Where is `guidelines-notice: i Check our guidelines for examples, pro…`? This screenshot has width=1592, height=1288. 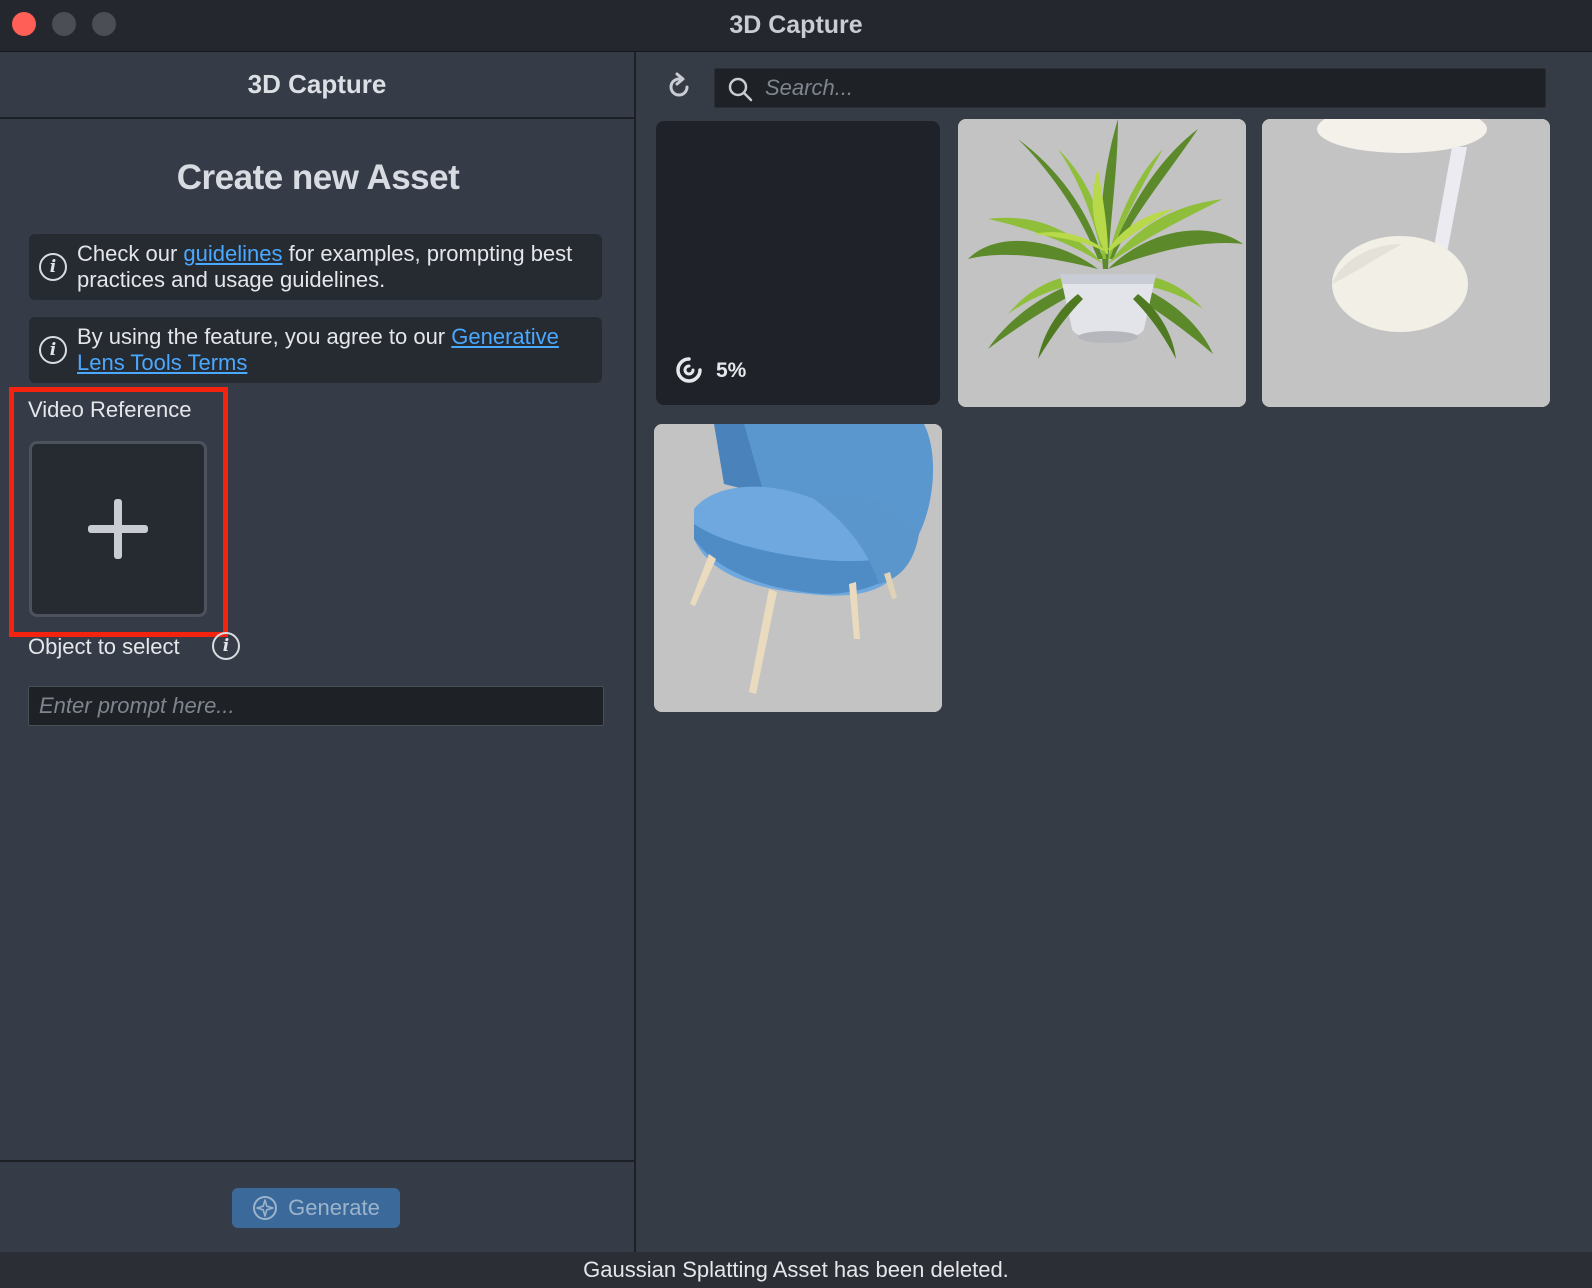
guidelines-notice: i Check our guidelines for examples, pro… is located at coordinates (315, 267).